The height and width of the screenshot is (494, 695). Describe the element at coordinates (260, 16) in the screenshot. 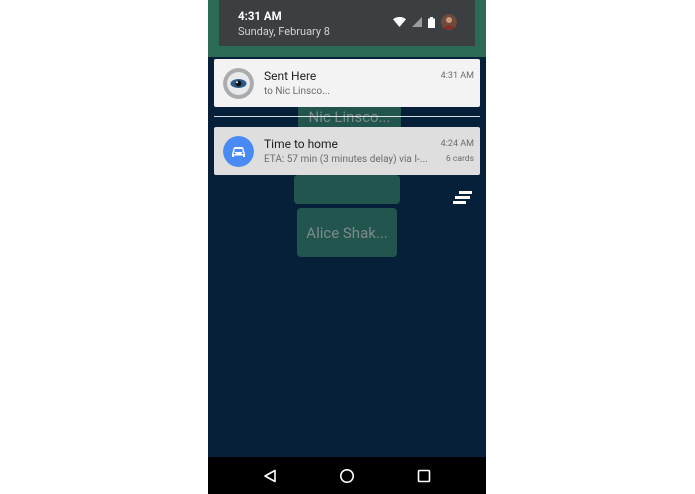

I see `status-time: 4:31 AM` at that location.